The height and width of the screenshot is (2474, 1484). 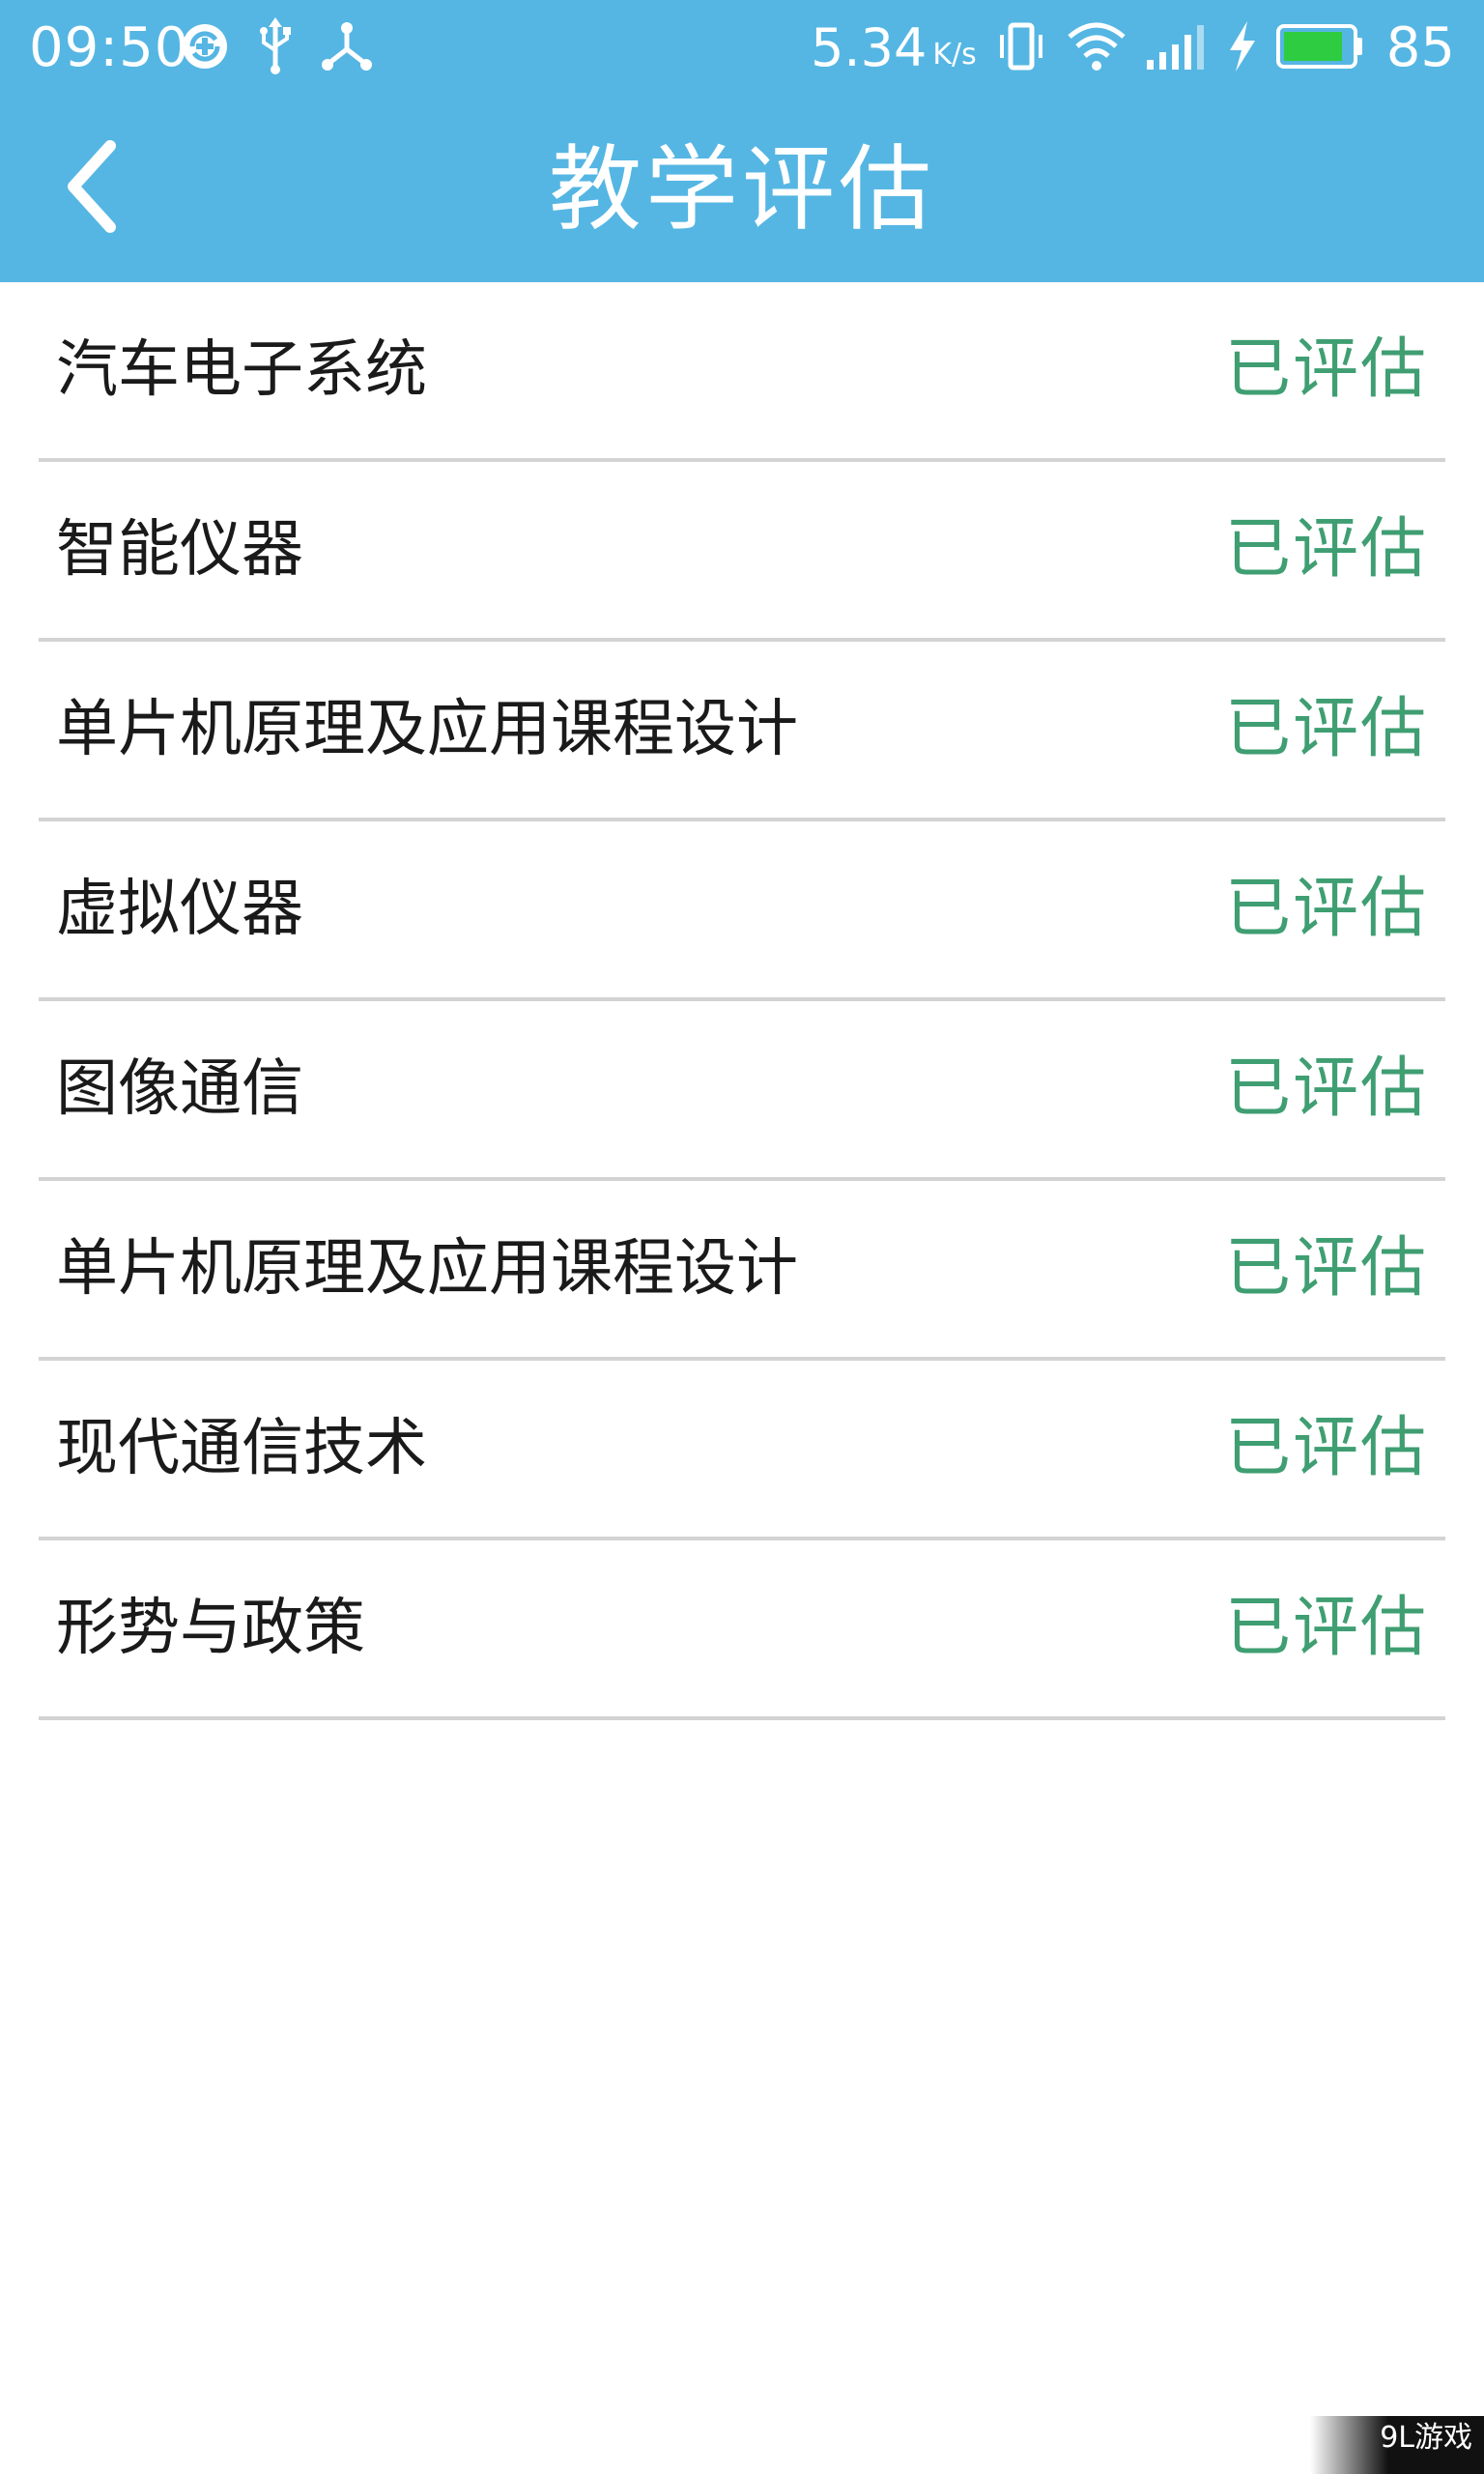 What do you see at coordinates (1133, 49) in the screenshot?
I see `status-right: 5.34 K/s 85` at bounding box center [1133, 49].